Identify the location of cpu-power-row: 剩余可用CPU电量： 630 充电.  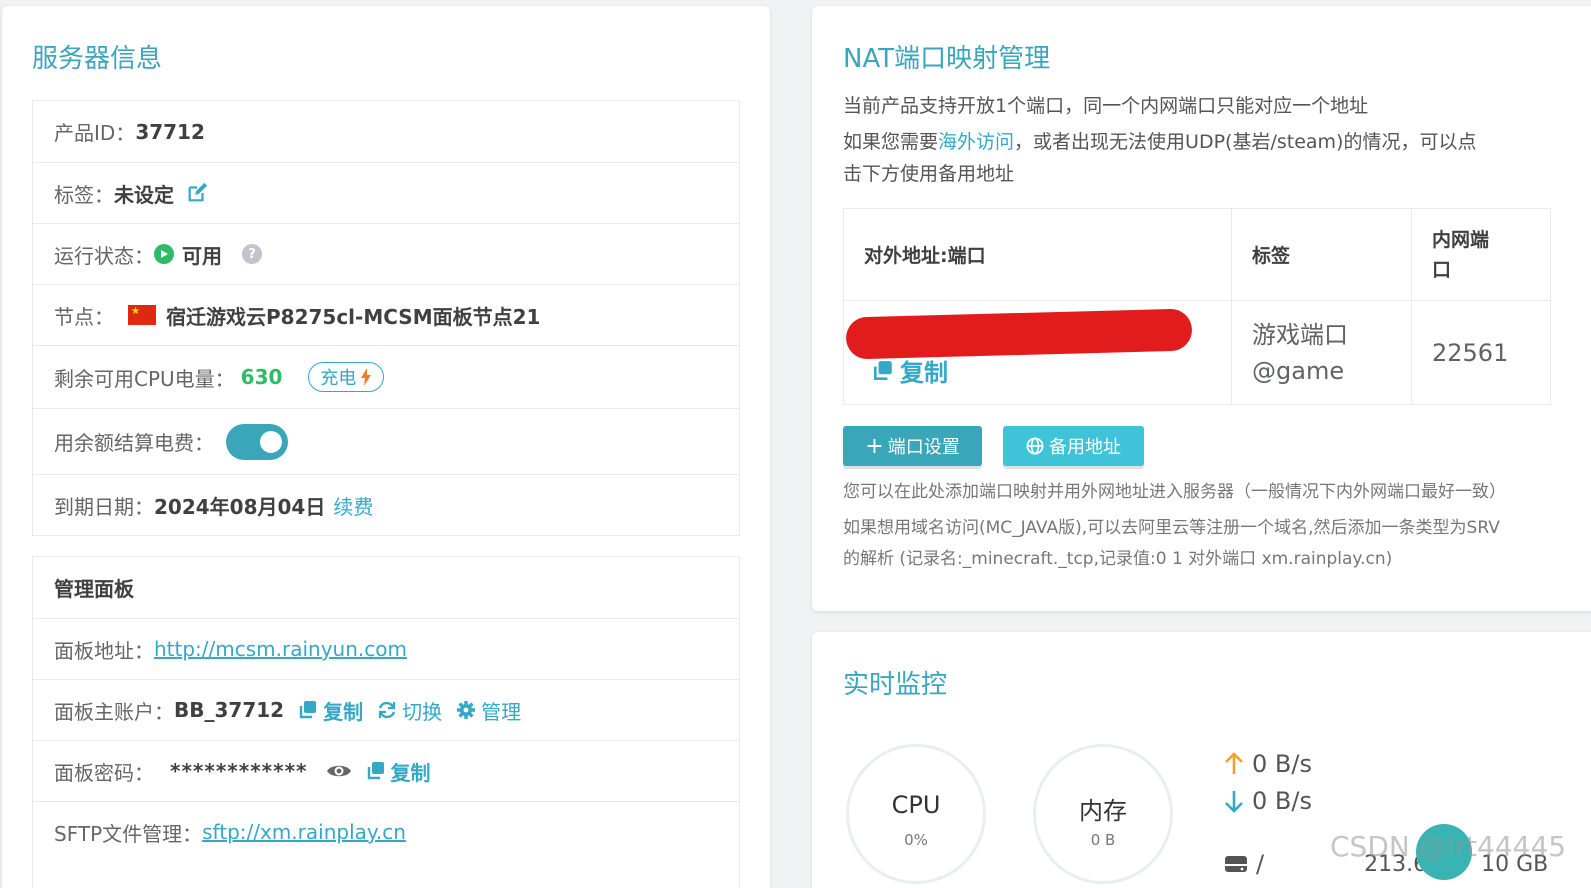
(386, 376).